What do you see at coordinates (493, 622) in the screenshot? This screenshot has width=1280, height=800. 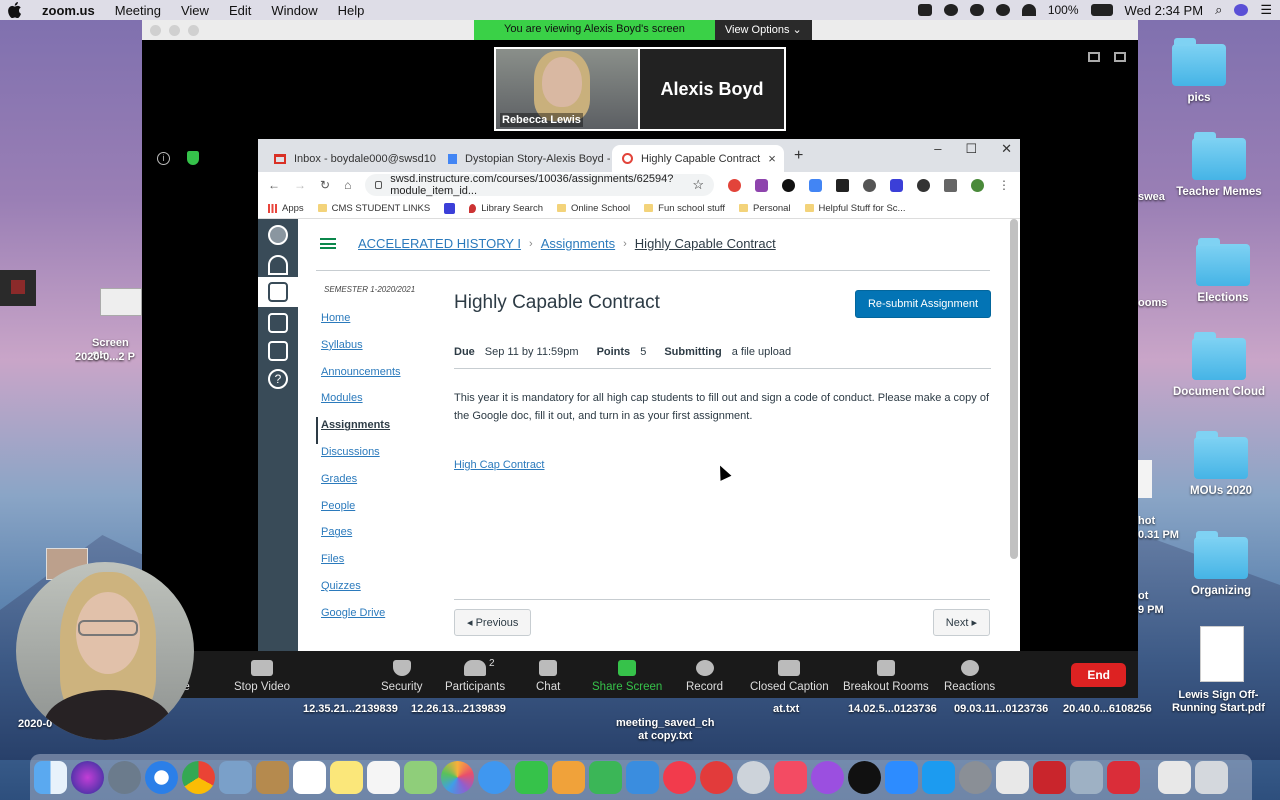 I see `previous-button: ◂ Previous` at bounding box center [493, 622].